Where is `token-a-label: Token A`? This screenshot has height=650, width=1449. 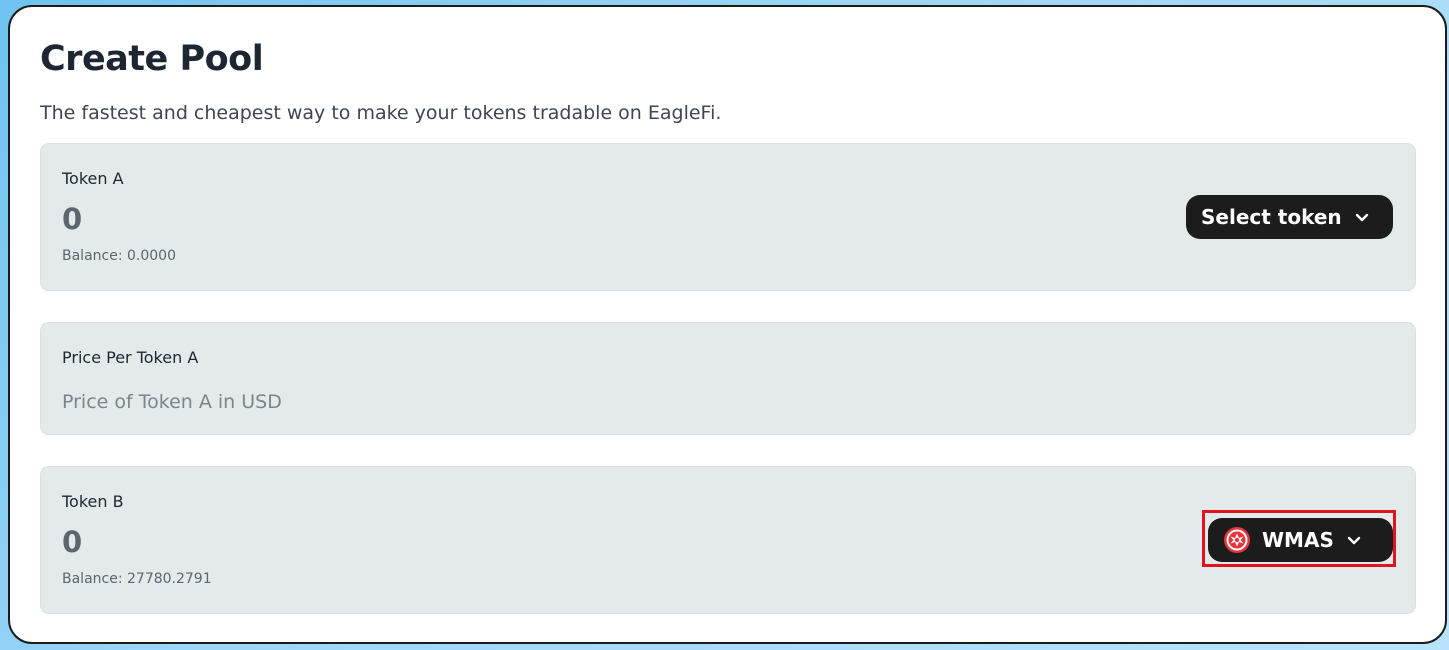 token-a-label: Token A is located at coordinates (93, 178).